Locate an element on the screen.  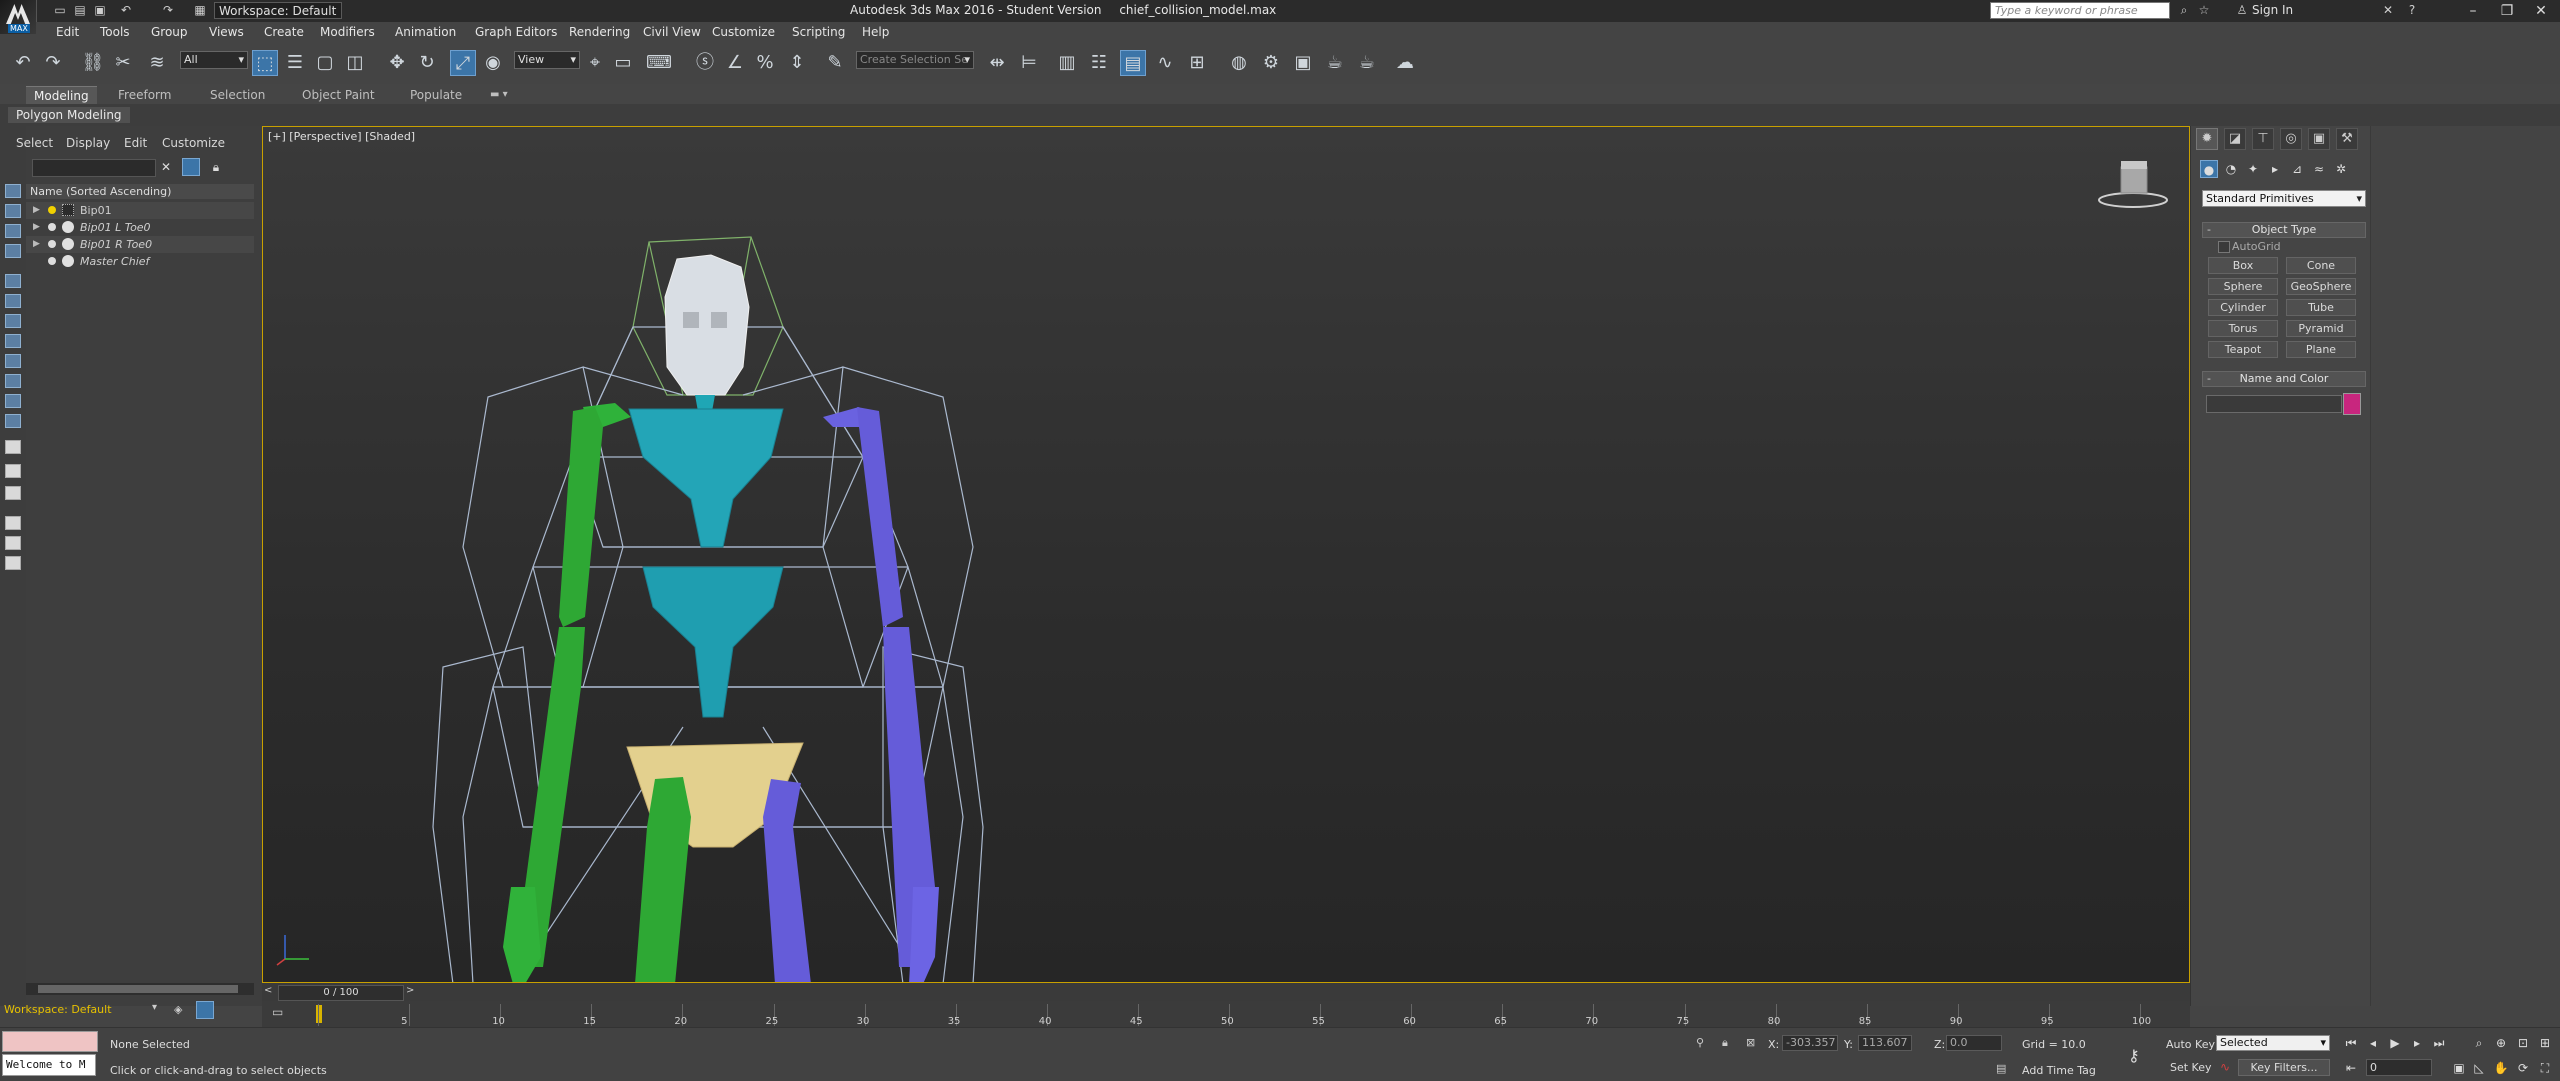
modify-tab-icon: ◪ is located at coordinates (2235, 139).